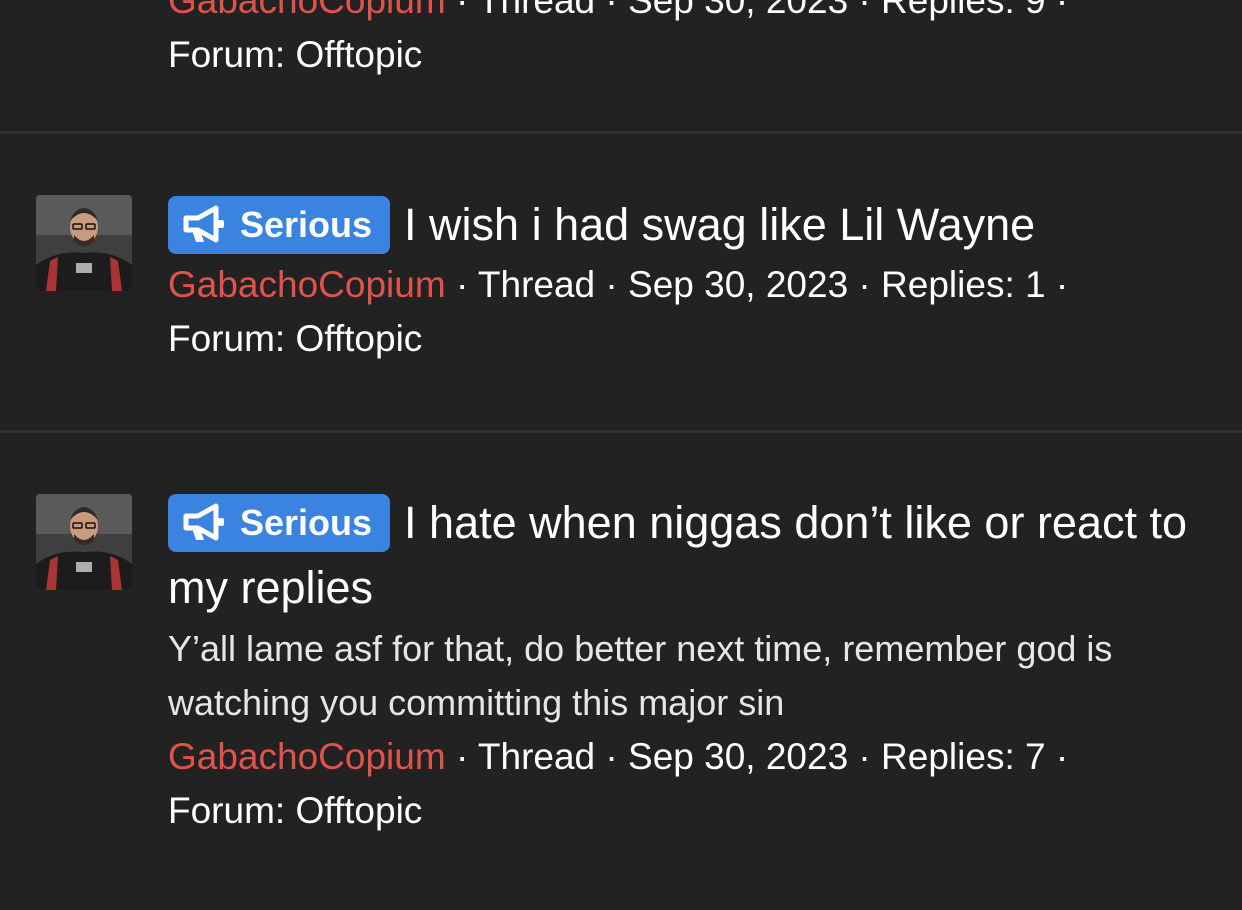  Describe the element at coordinates (719, 224) in the screenshot. I see `title-text: I wish i had swag like Lil Wayne` at that location.